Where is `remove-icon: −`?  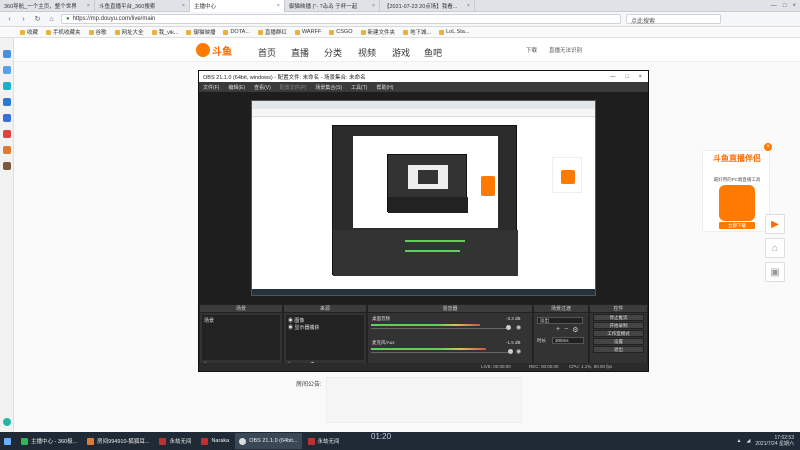 remove-icon: − is located at coordinates (566, 330).